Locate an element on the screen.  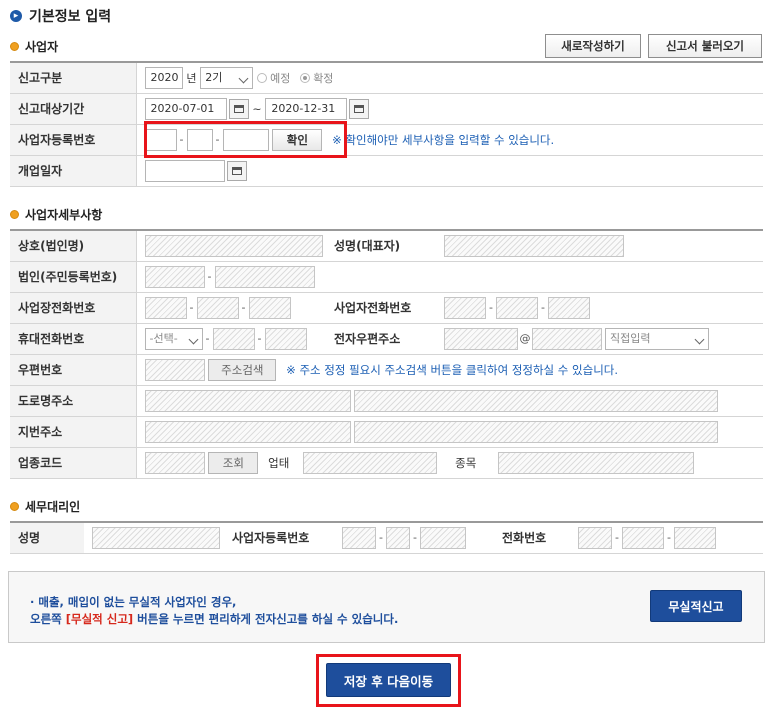
new-write-button: 새로작성하기 is located at coordinates (593, 46).